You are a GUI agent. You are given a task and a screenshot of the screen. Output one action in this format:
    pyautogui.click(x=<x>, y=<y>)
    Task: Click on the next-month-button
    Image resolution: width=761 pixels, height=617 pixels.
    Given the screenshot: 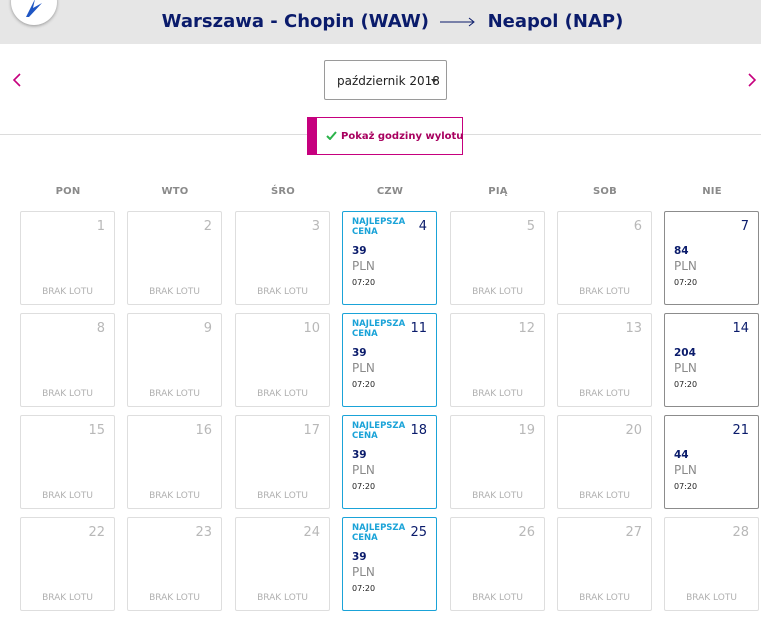 What is the action you would take?
    pyautogui.click(x=752, y=80)
    